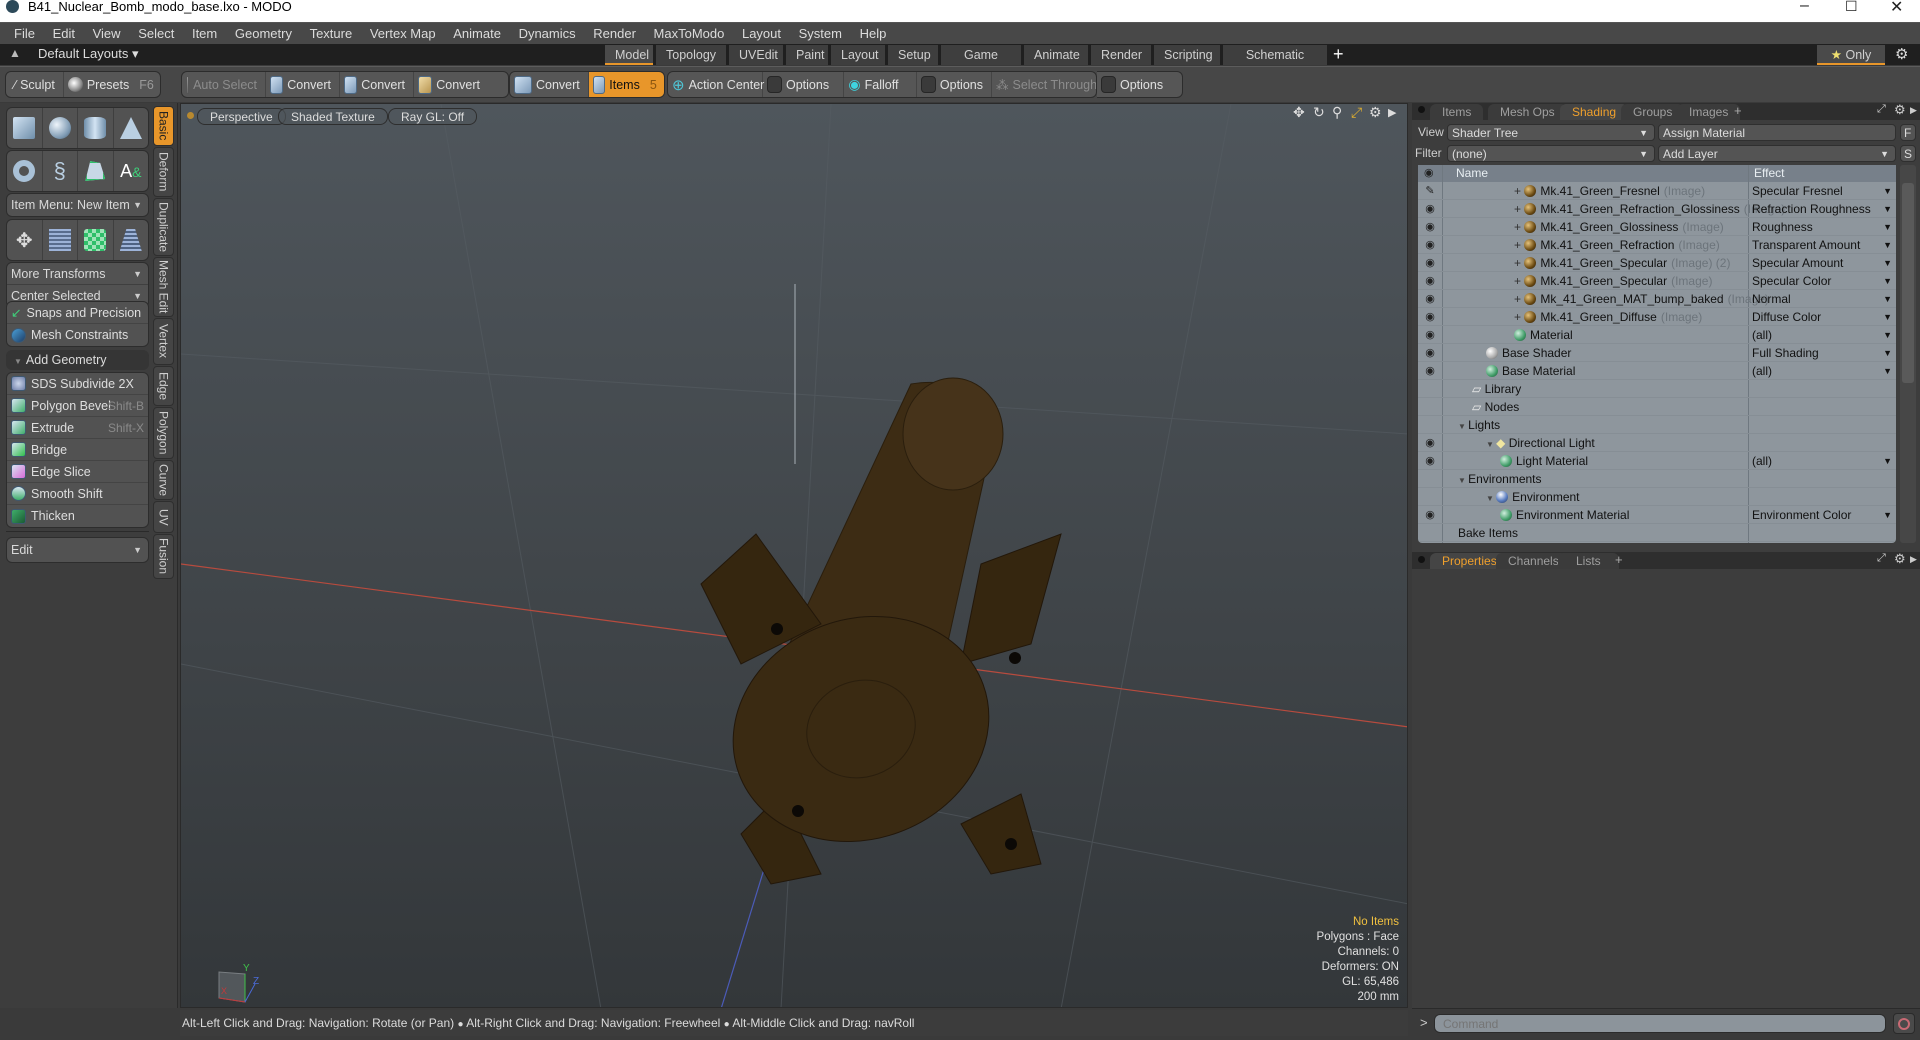 The width and height of the screenshot is (1920, 1040). What do you see at coordinates (15, 53) in the screenshot?
I see `layout-up-arrow-icon: ▲` at bounding box center [15, 53].